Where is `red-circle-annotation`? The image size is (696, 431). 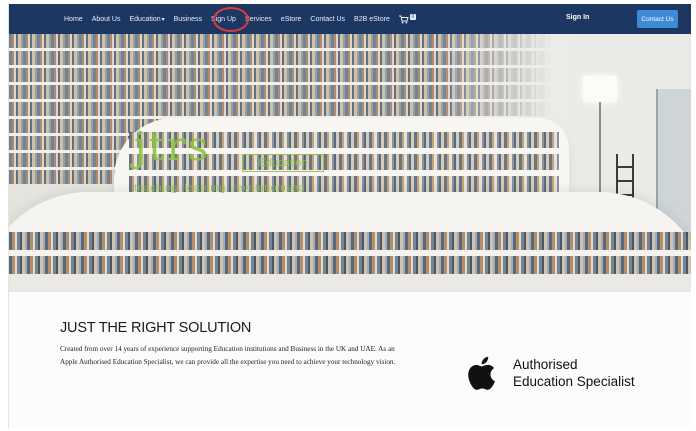 red-circle-annotation is located at coordinates (231, 19).